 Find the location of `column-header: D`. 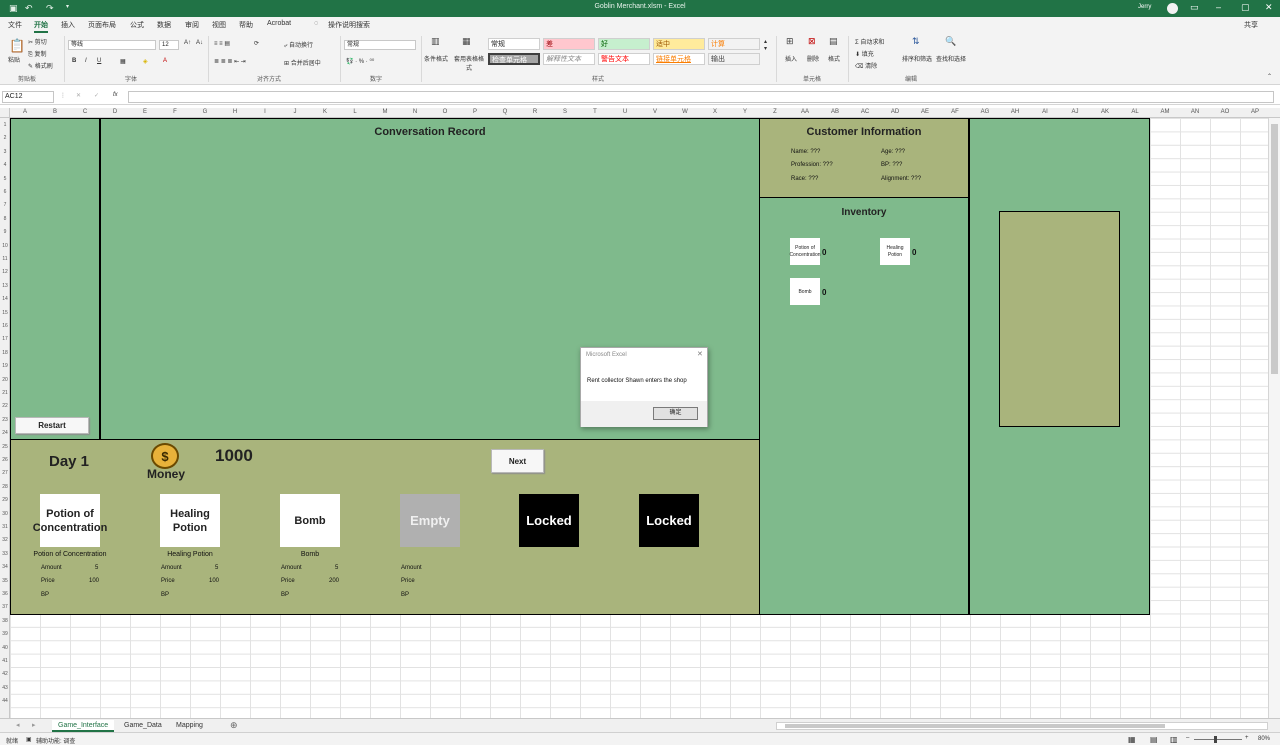

column-header: D is located at coordinates (115, 112).